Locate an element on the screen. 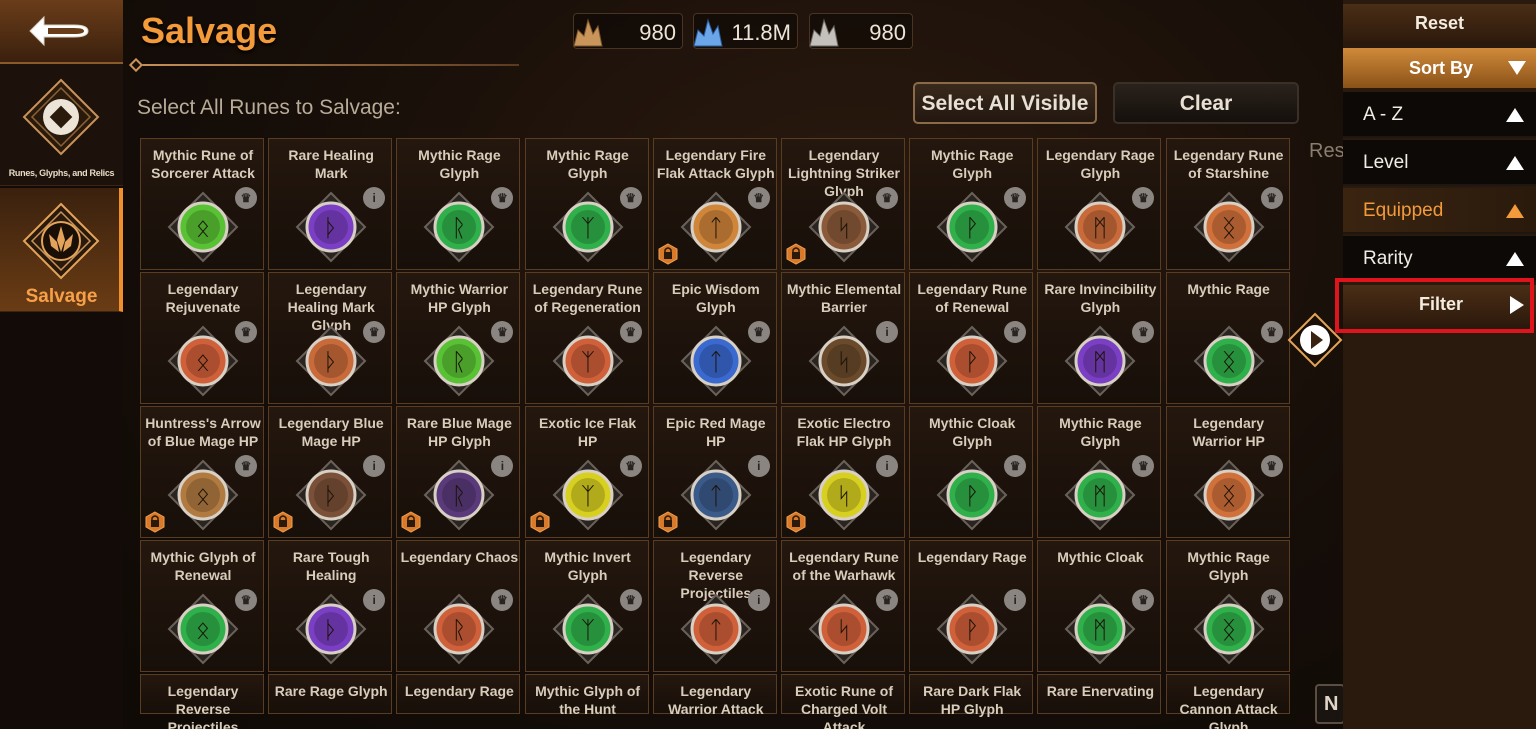  rune-card: Mythic Warrior HP Glyph ᚱ ♛ is located at coordinates (458, 338).